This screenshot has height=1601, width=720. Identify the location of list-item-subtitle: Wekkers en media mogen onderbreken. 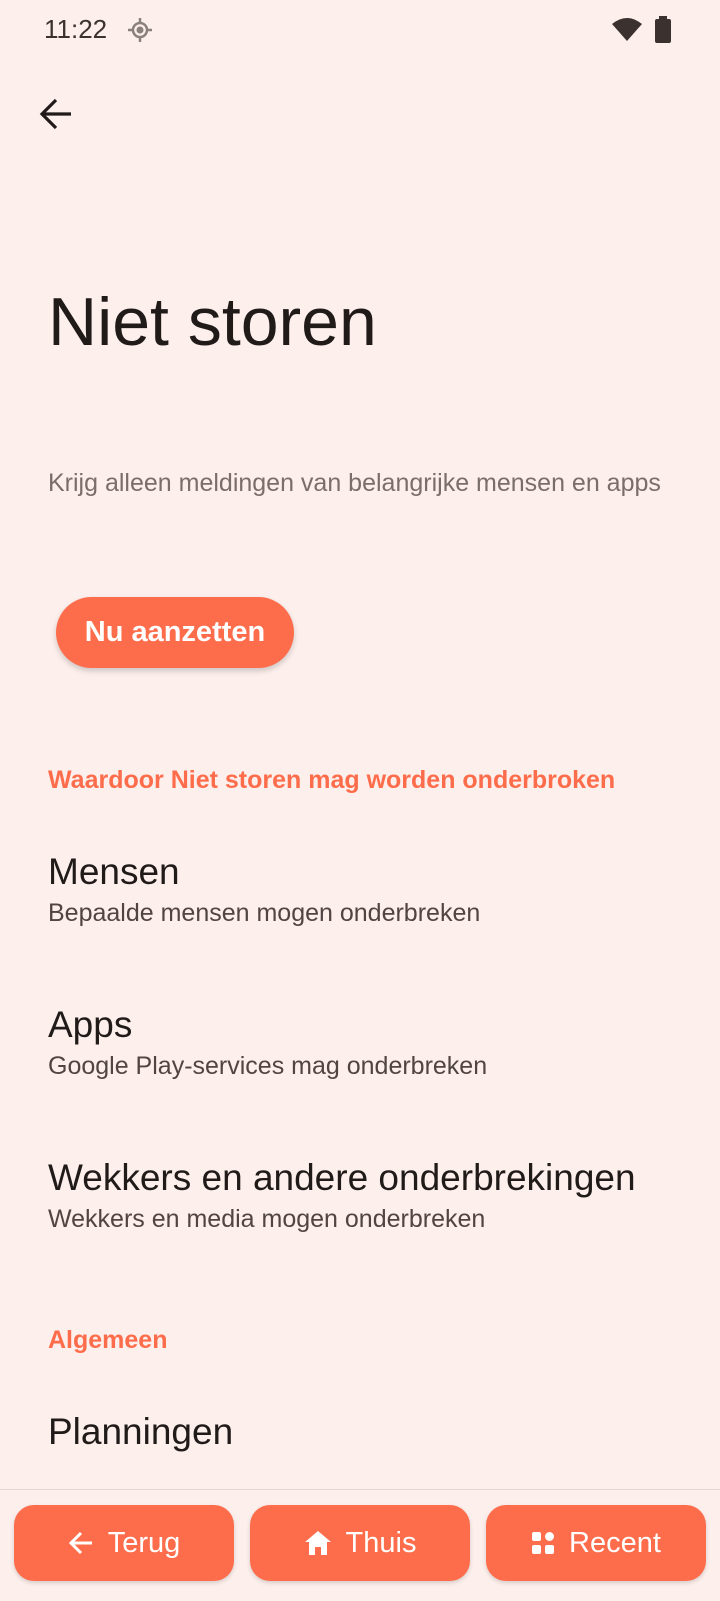
(267, 1219).